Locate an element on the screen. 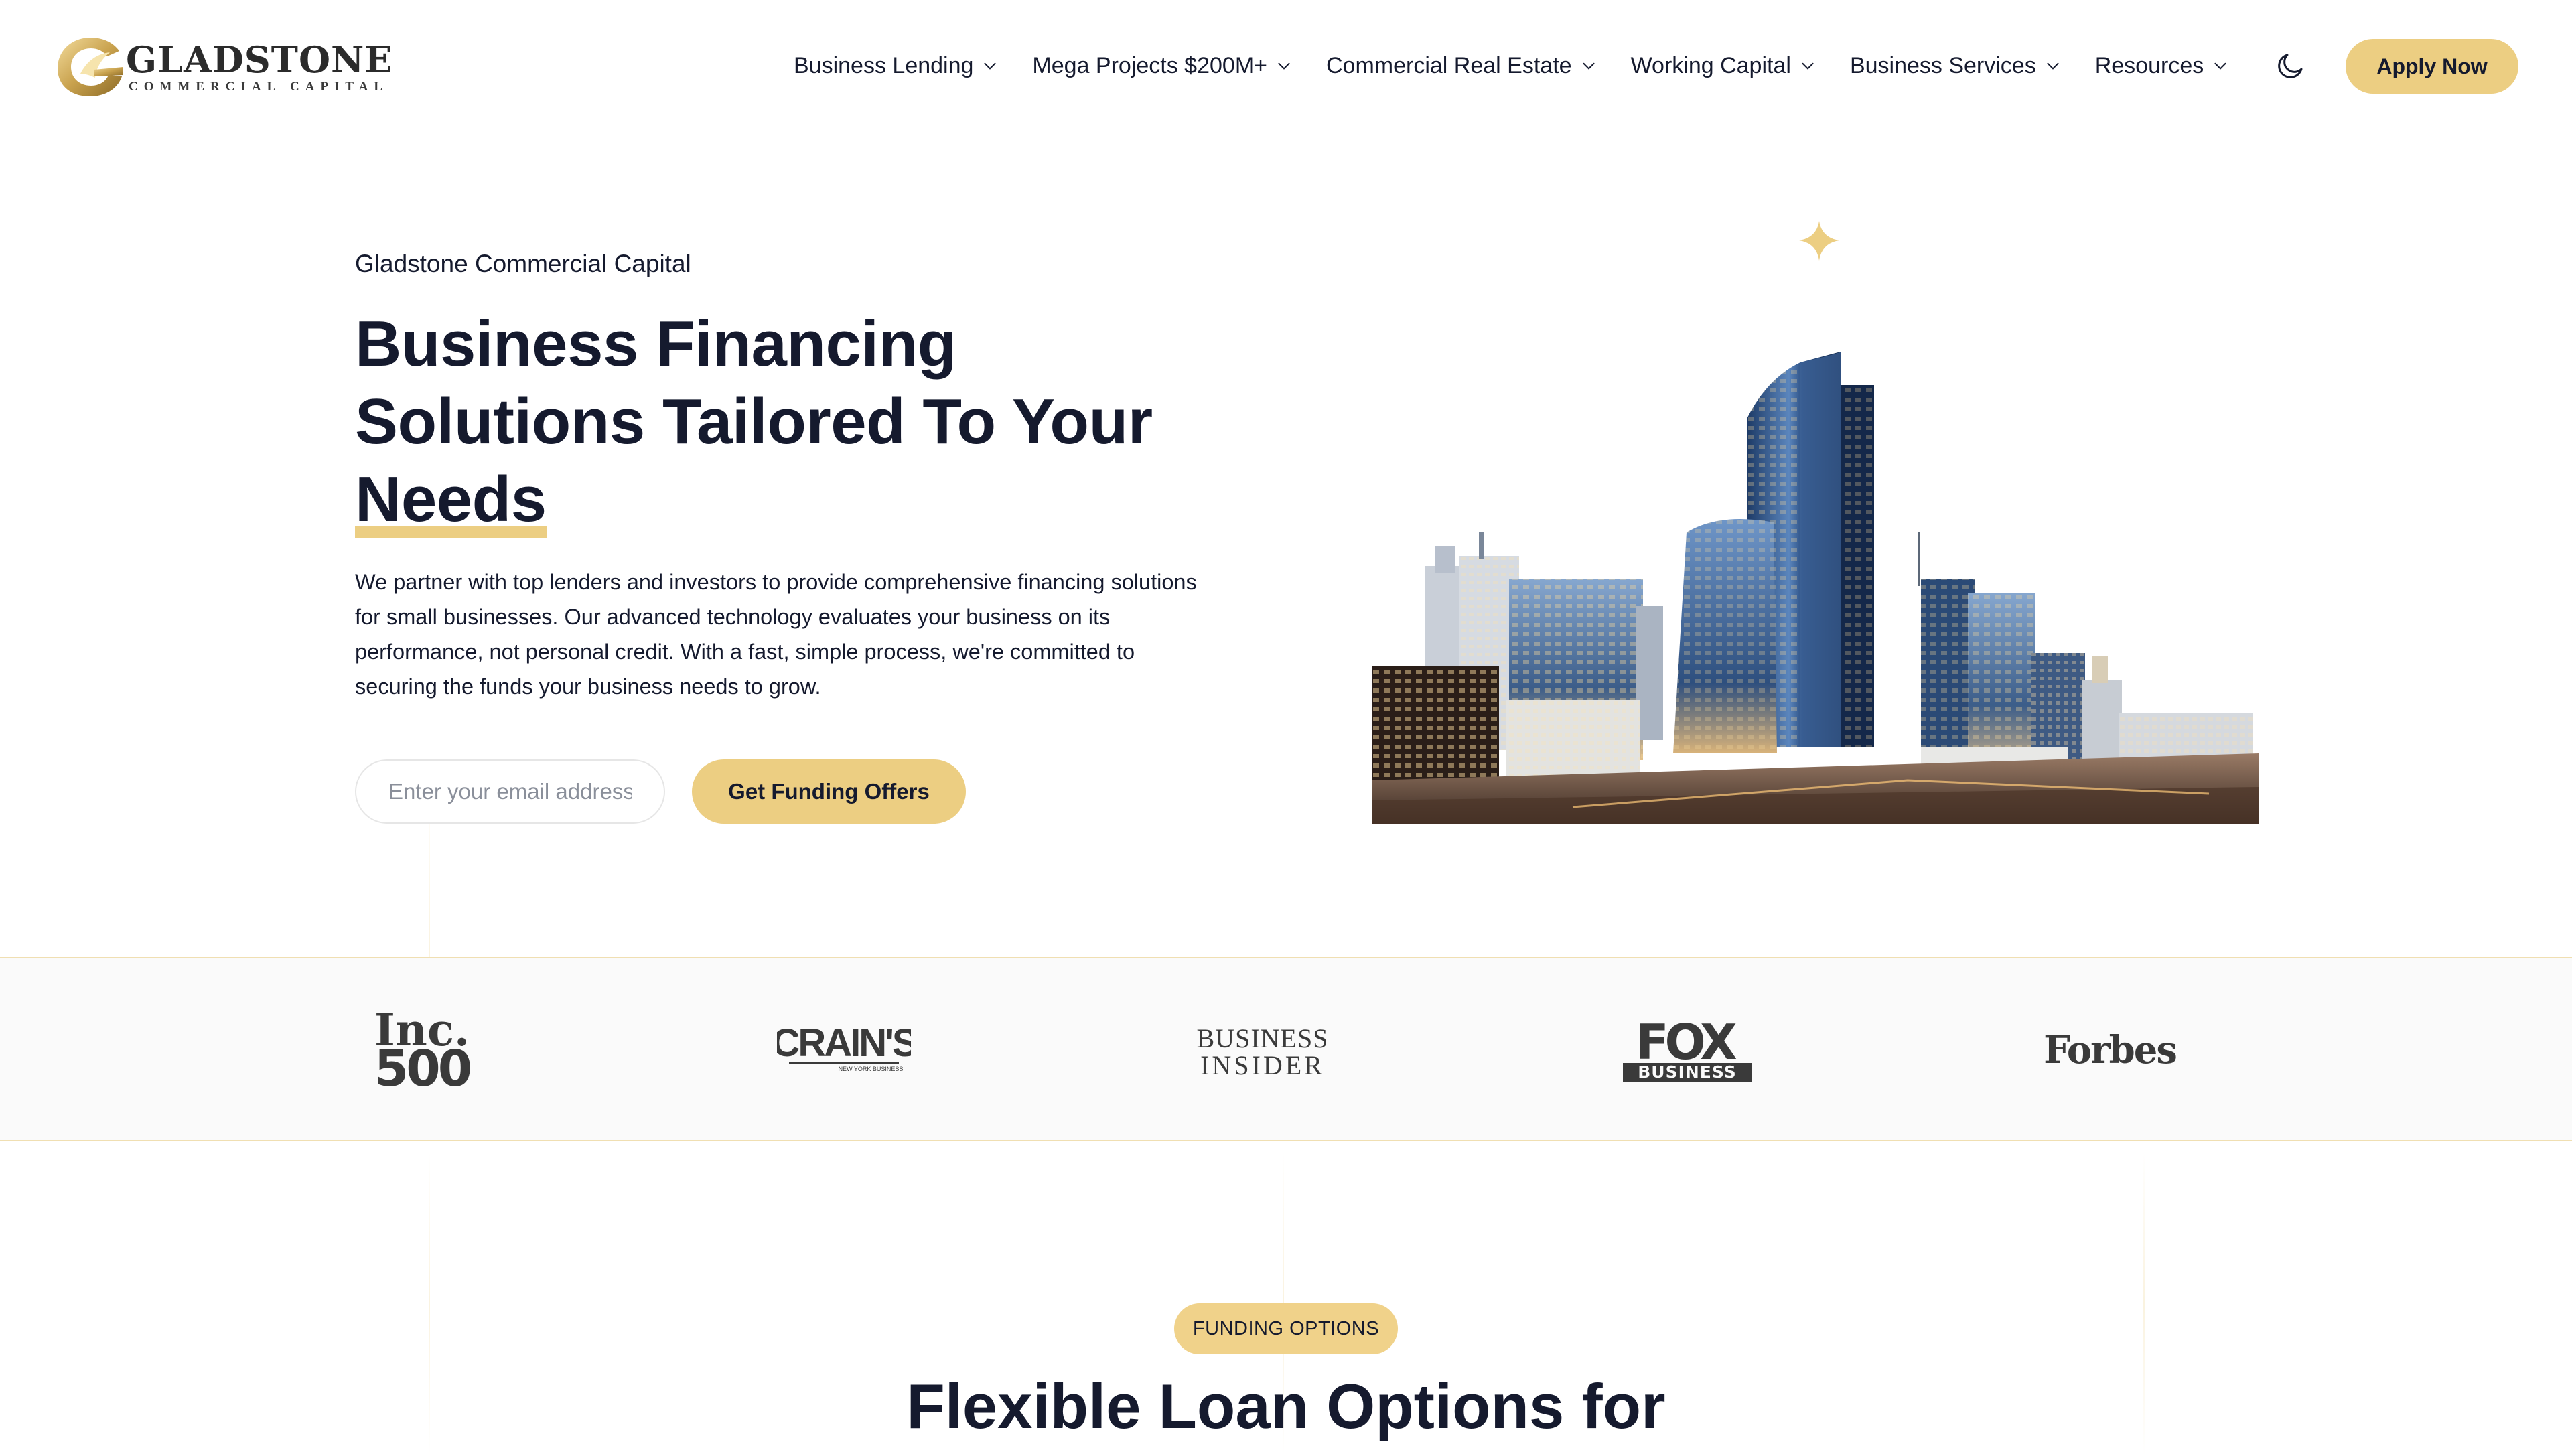 The image size is (2572, 1456). press-logo-inc500: Inc. 500 is located at coordinates (422, 1050).